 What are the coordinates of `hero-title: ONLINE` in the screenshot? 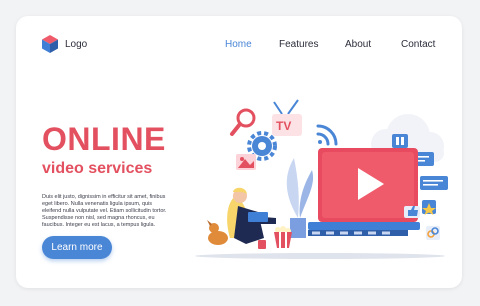 It's located at (104, 139).